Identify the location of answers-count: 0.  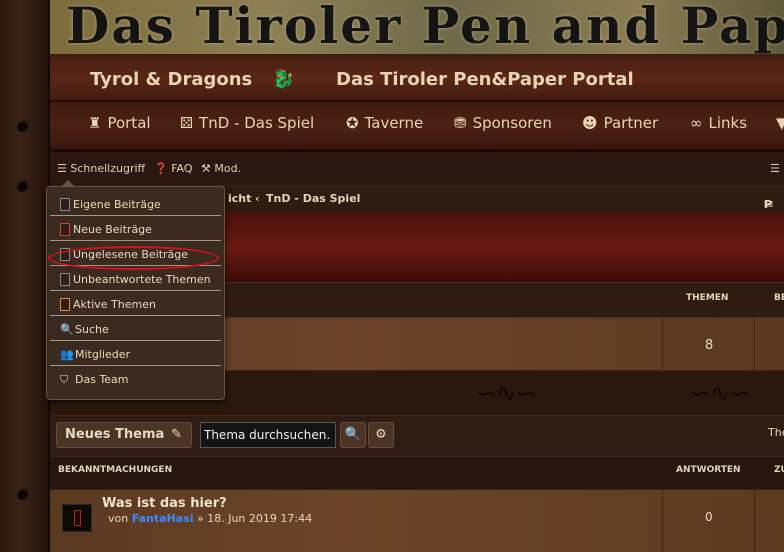
(709, 517).